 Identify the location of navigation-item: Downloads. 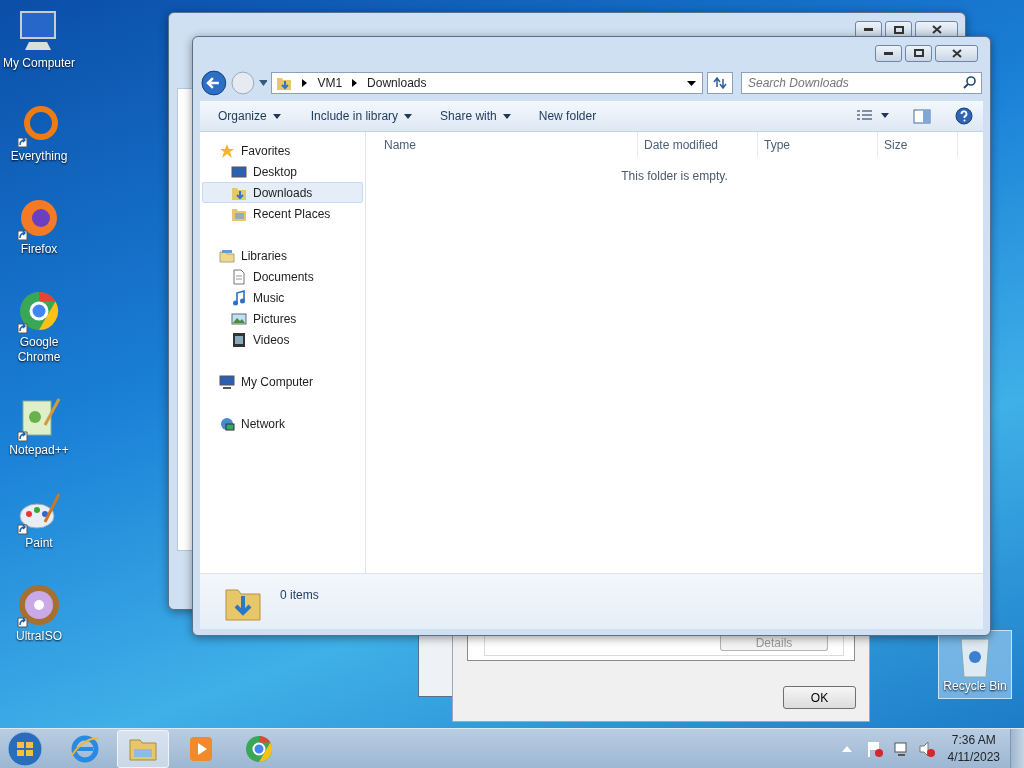
(282, 192).